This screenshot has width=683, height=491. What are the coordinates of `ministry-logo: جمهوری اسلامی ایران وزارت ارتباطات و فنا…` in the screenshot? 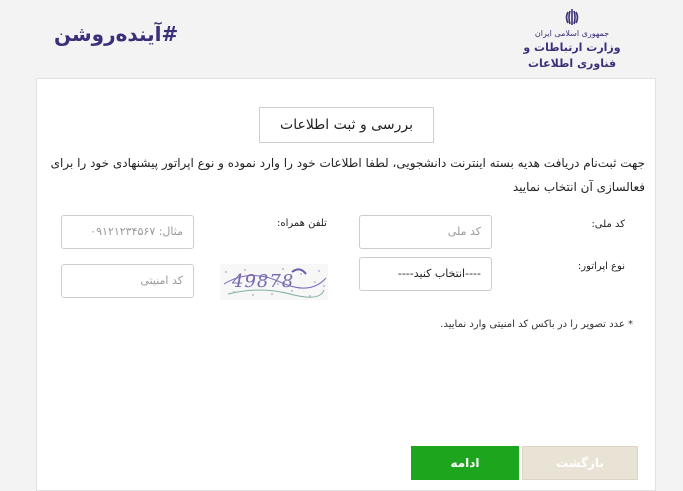 It's located at (572, 40).